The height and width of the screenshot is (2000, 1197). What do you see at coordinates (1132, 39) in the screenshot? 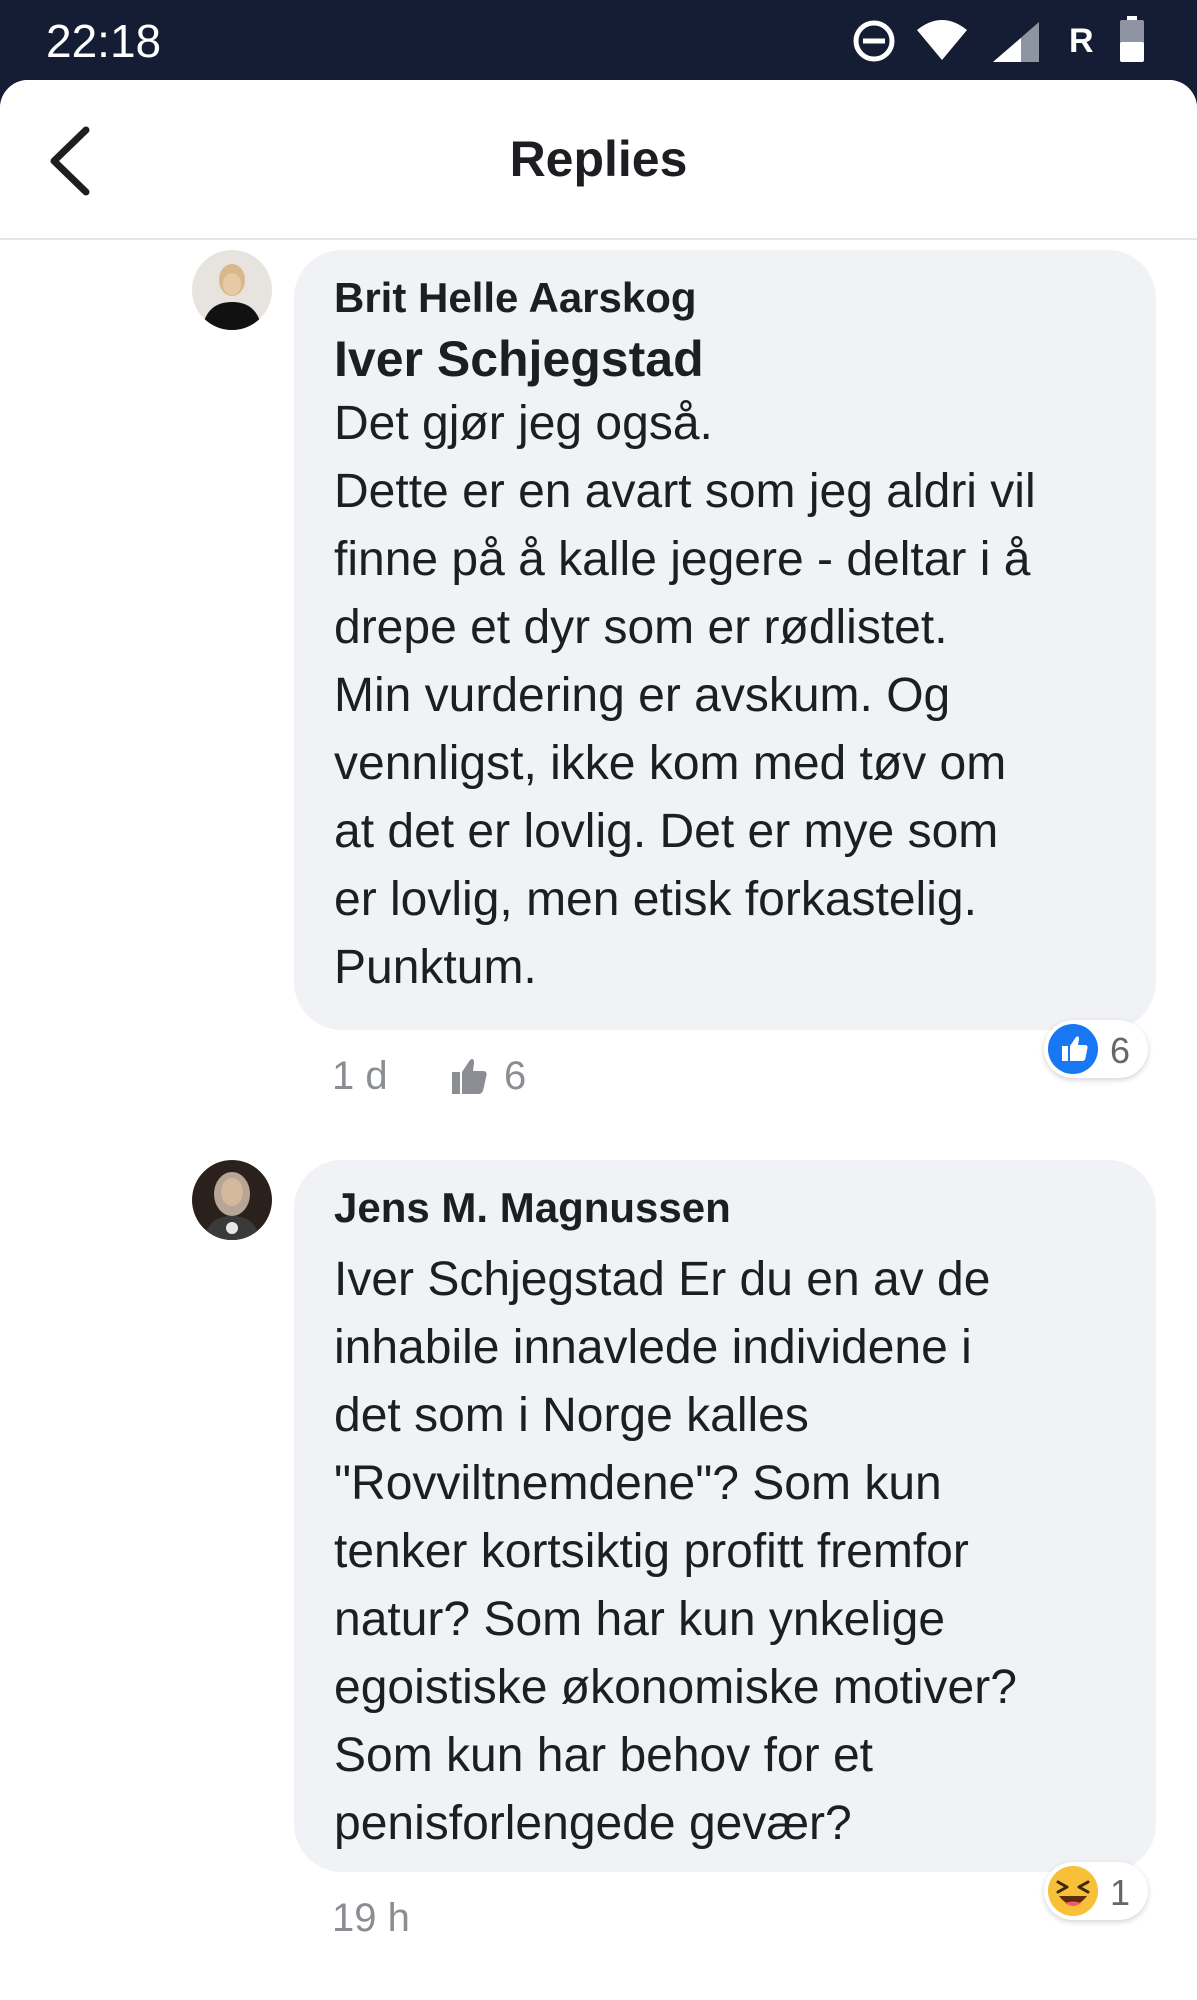
I see `battery-icon` at bounding box center [1132, 39].